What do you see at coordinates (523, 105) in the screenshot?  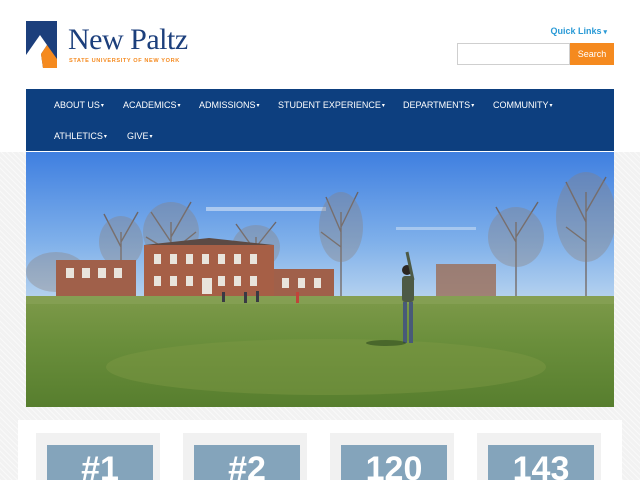 I see `nav-item-community: COMMUNITY▾` at bounding box center [523, 105].